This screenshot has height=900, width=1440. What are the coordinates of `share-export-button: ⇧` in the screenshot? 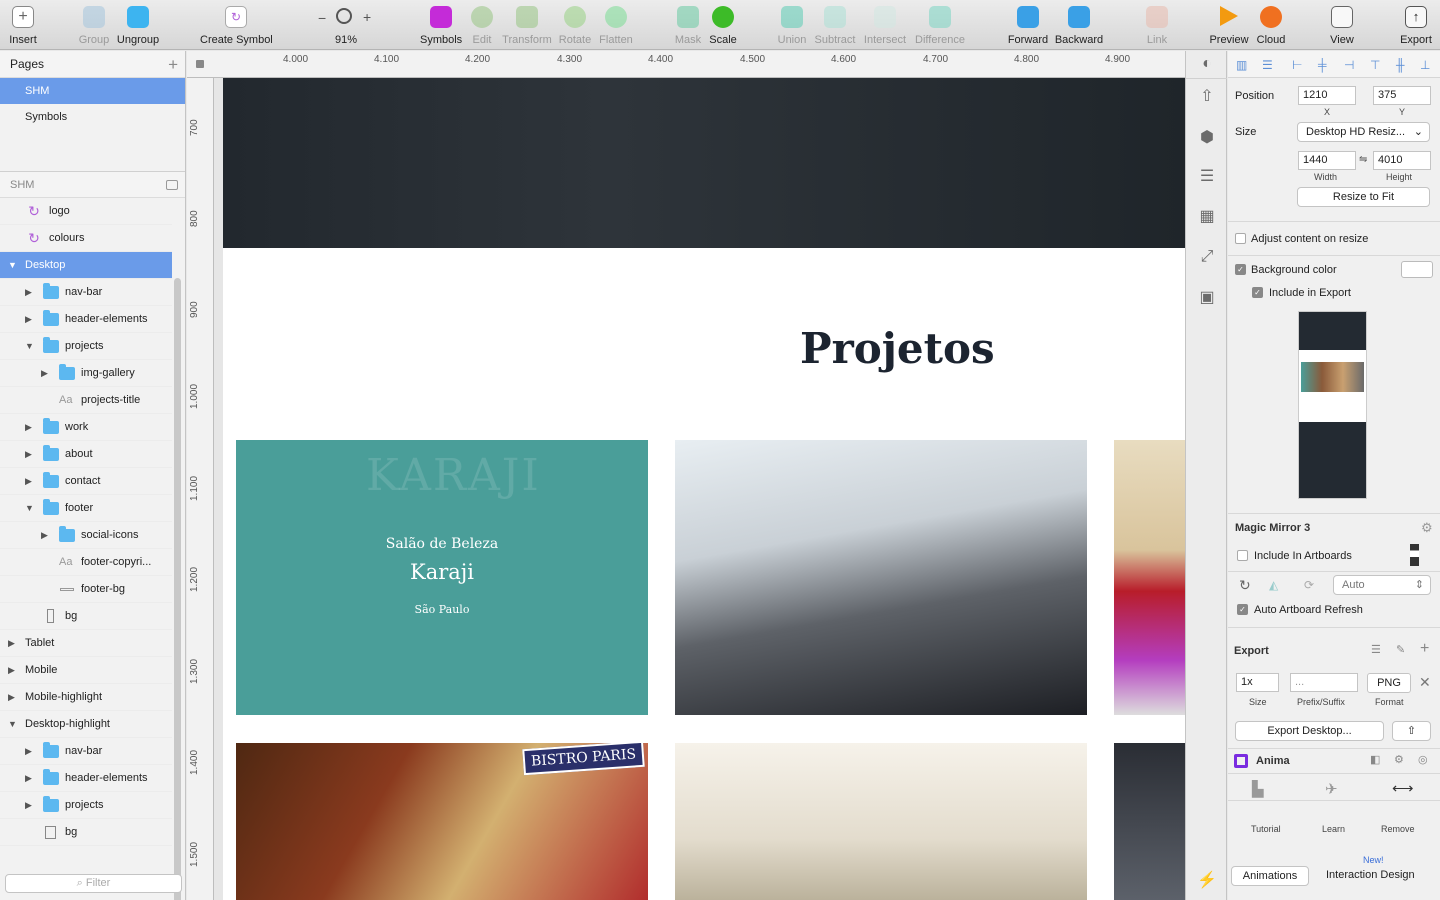 It's located at (1411, 731).